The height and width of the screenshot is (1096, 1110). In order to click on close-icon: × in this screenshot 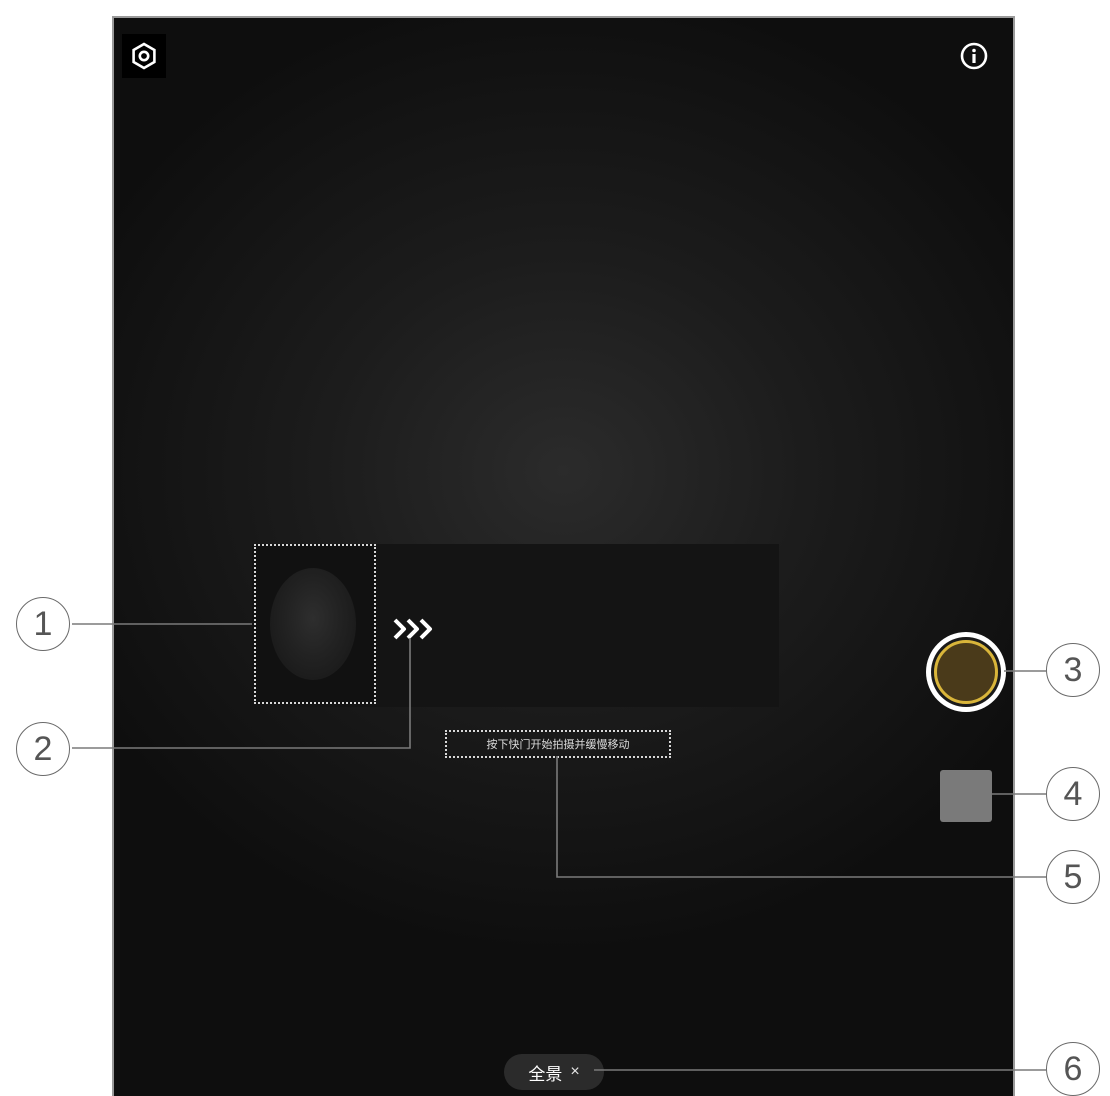, I will do `click(574, 1072)`.